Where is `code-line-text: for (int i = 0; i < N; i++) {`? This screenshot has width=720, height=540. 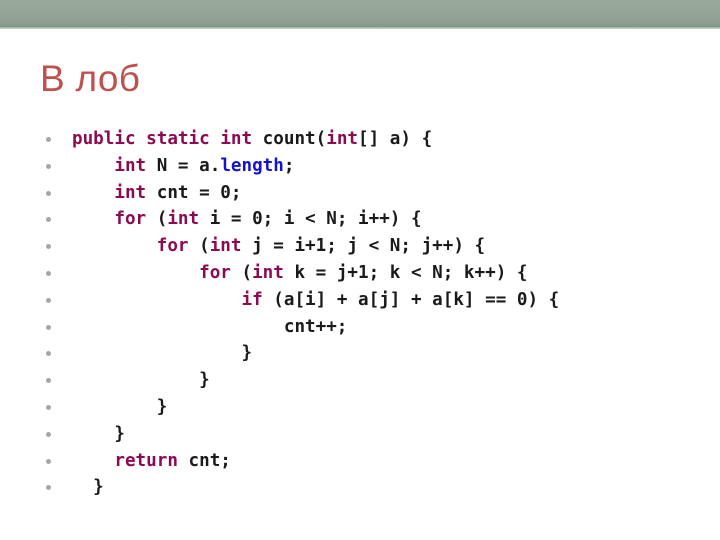
code-line-text: for (int i = 0; i < N; i++) { is located at coordinates (247, 219).